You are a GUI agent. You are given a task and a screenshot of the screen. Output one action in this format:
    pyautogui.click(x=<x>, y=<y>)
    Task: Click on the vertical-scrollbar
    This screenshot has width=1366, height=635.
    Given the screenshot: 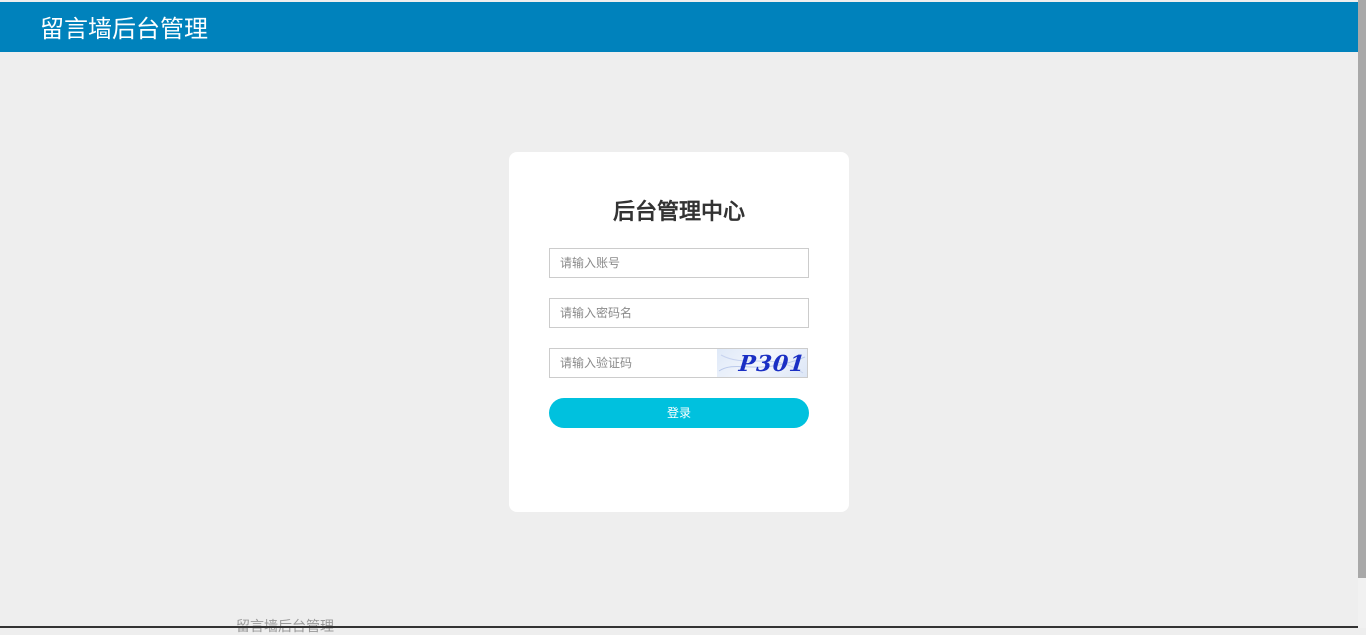 What is the action you would take?
    pyautogui.click(x=1362, y=314)
    